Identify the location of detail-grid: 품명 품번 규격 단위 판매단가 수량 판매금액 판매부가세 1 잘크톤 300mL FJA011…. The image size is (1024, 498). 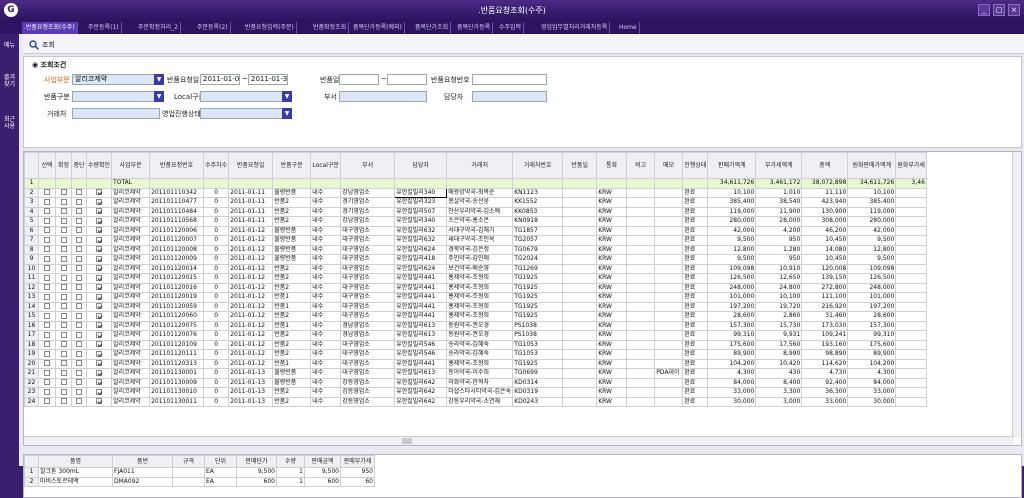
(522, 476).